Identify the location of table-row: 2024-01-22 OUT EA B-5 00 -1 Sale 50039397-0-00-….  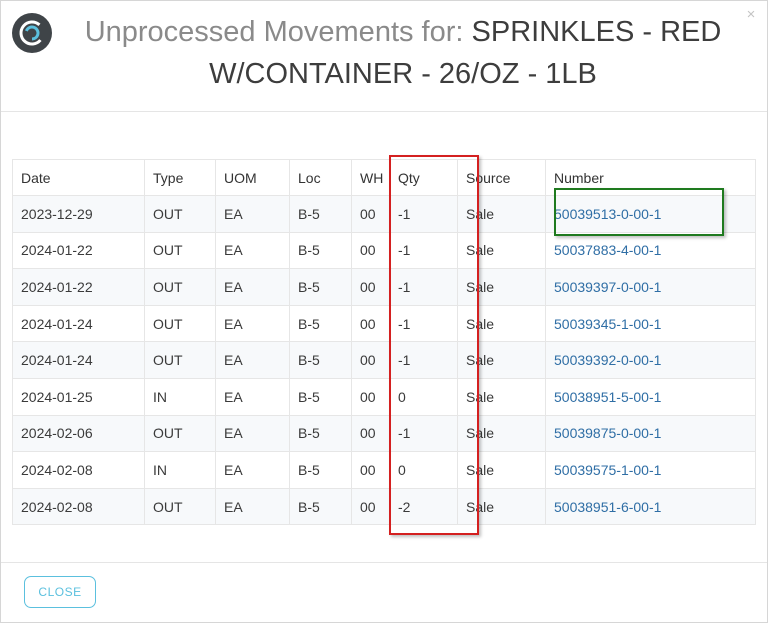
(384, 287).